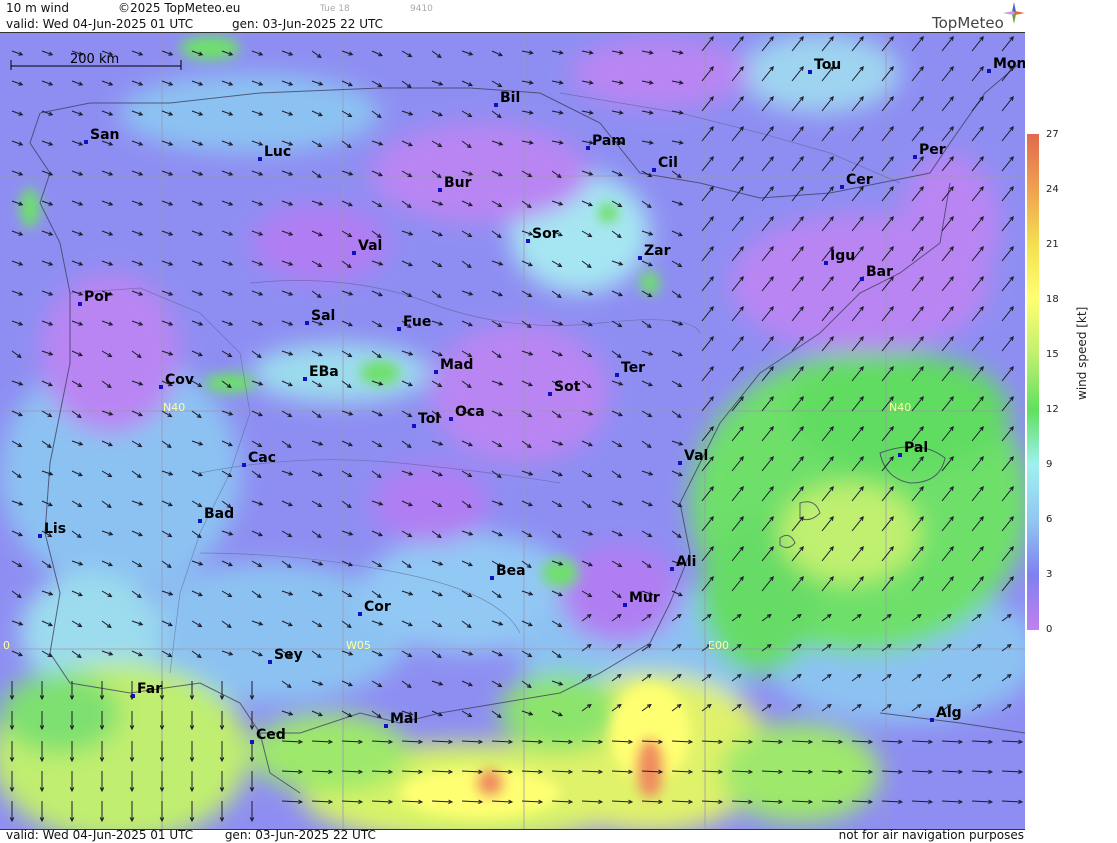  Describe the element at coordinates (100, 835) in the screenshot. I see `footer-valid-text: valid: Wed 04-Jun-2025 01 UTC` at that location.